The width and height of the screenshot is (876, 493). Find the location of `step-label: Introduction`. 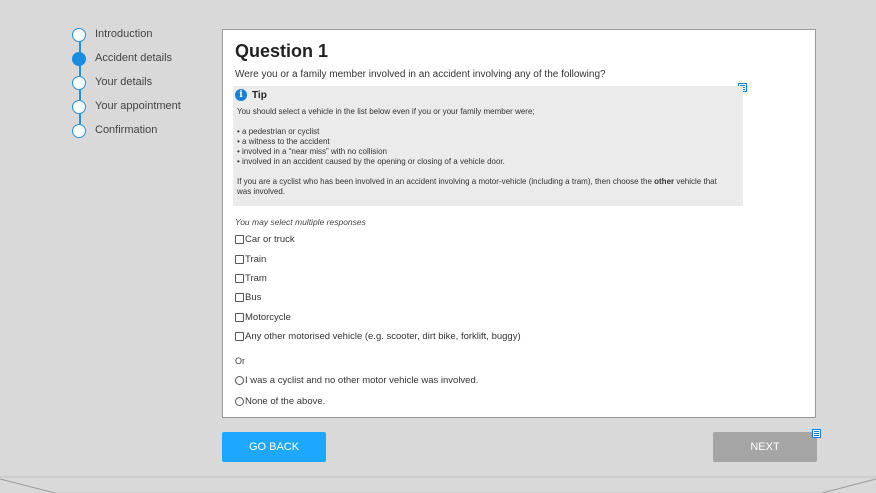

step-label: Introduction is located at coordinates (124, 34).